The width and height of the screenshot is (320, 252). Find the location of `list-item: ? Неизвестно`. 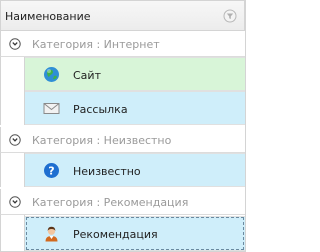

list-item: ? Неизвестно is located at coordinates (135, 170).